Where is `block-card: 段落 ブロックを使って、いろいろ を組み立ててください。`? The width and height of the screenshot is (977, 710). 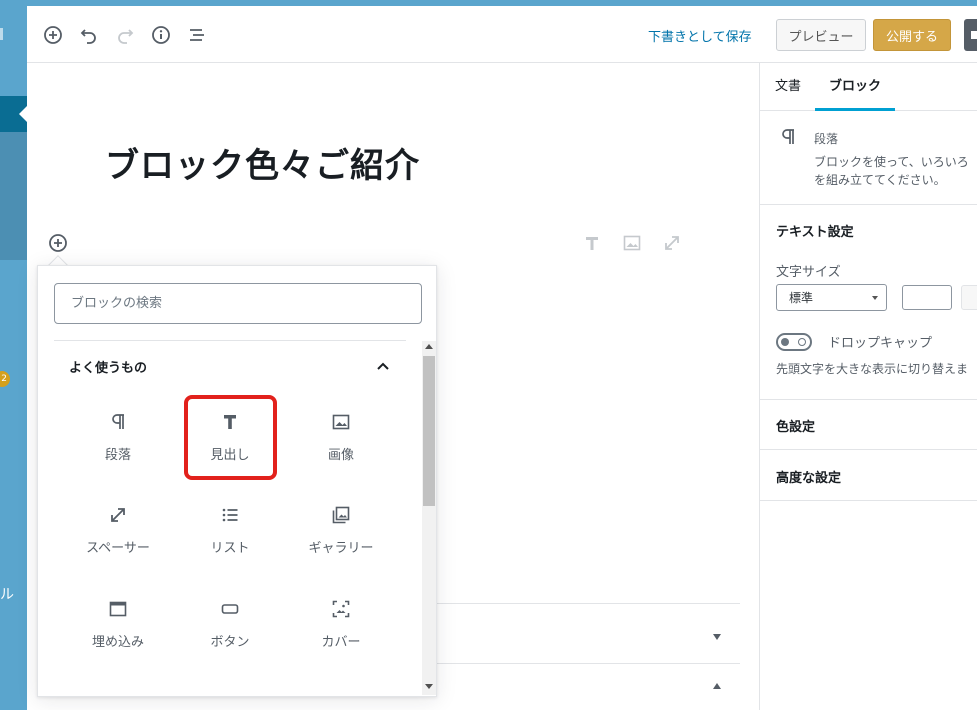
block-card: 段落 ブロックを使って、いろいろ を組み立ててください。 is located at coordinates (868, 158).